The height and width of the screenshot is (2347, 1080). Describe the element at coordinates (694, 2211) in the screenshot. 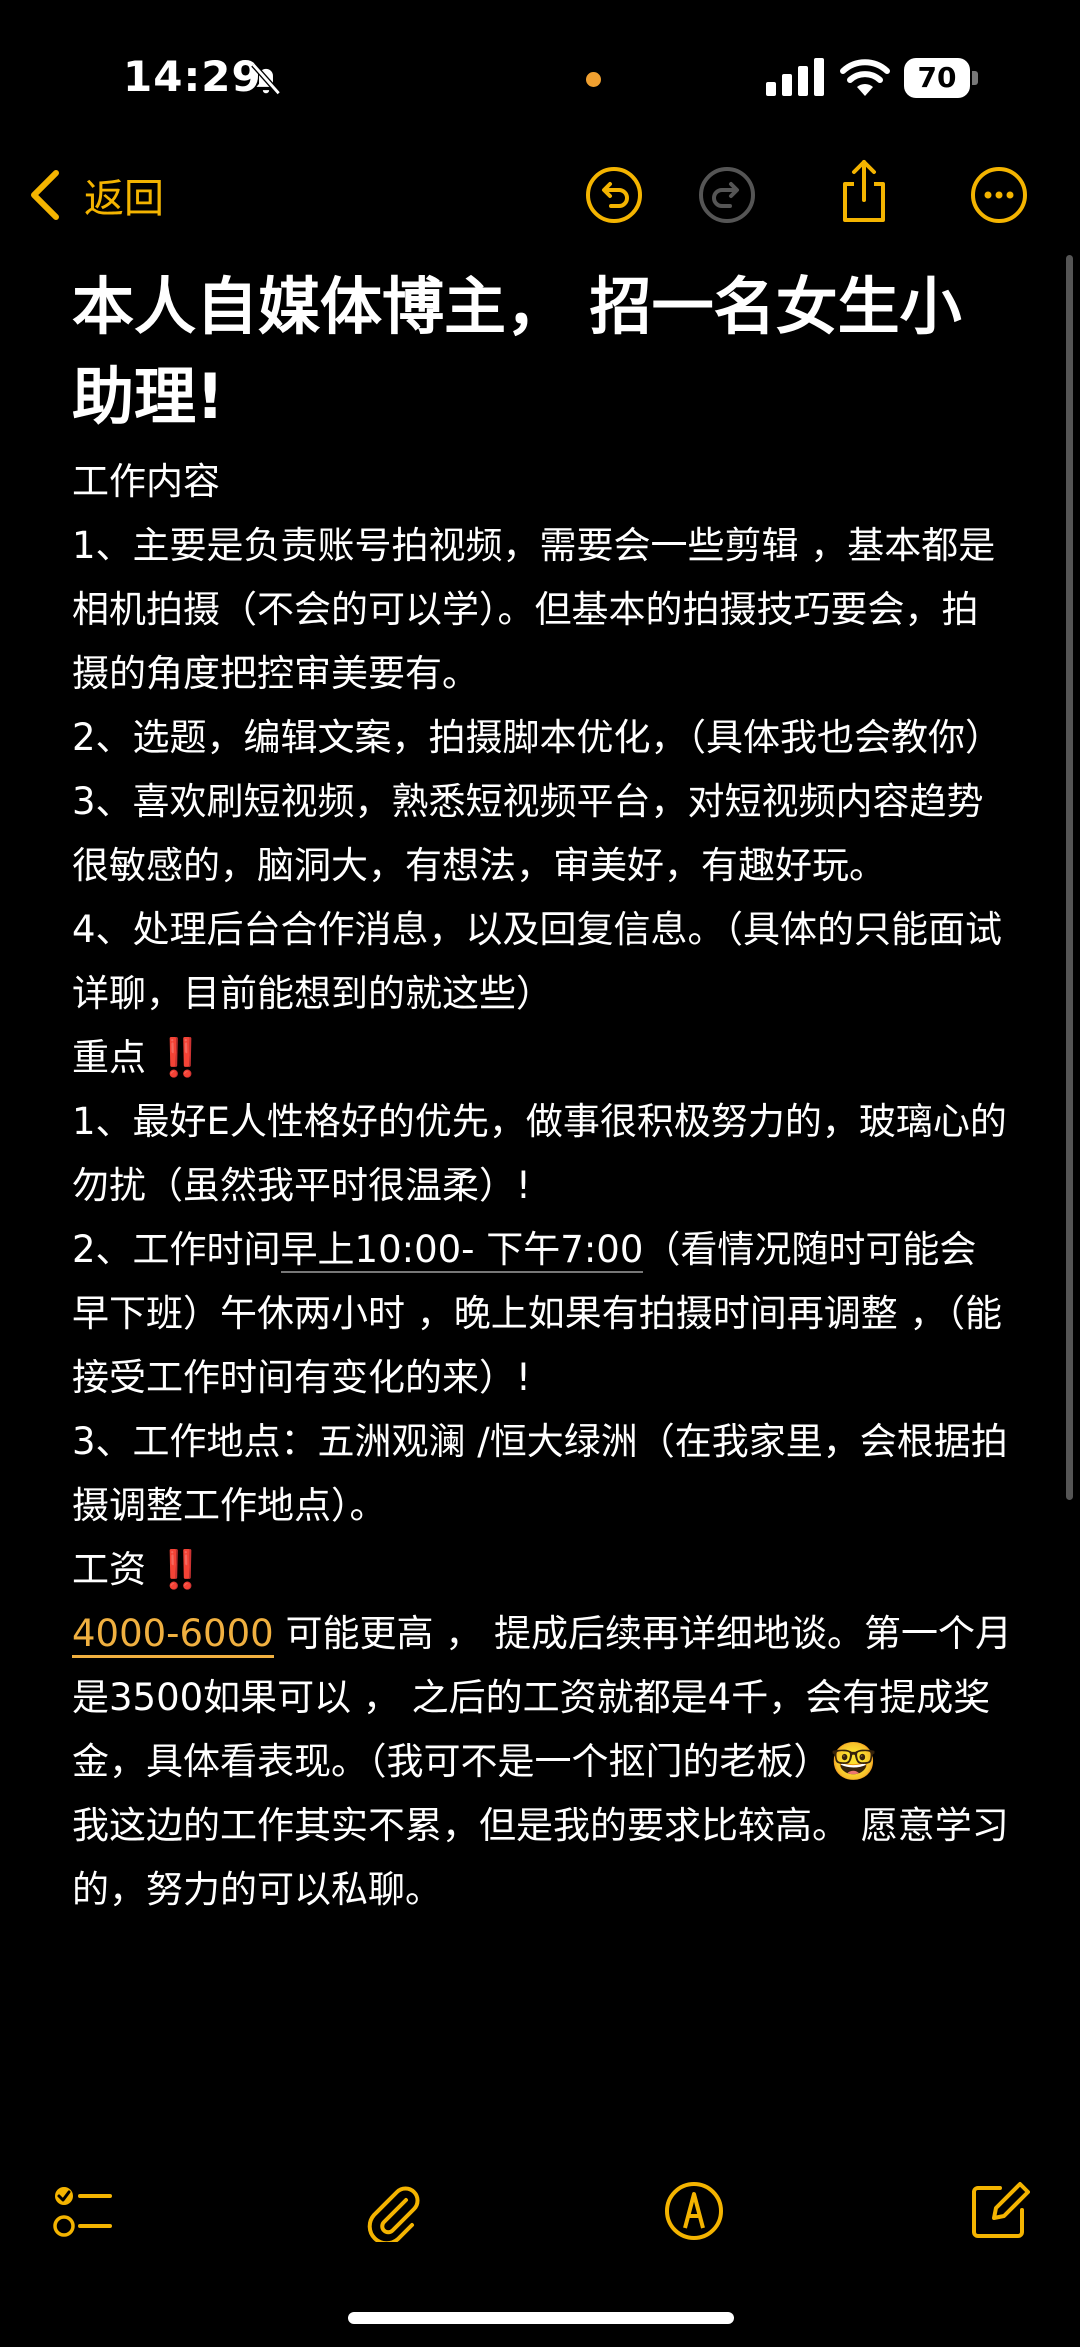

I see `pen-markup-icon` at that location.